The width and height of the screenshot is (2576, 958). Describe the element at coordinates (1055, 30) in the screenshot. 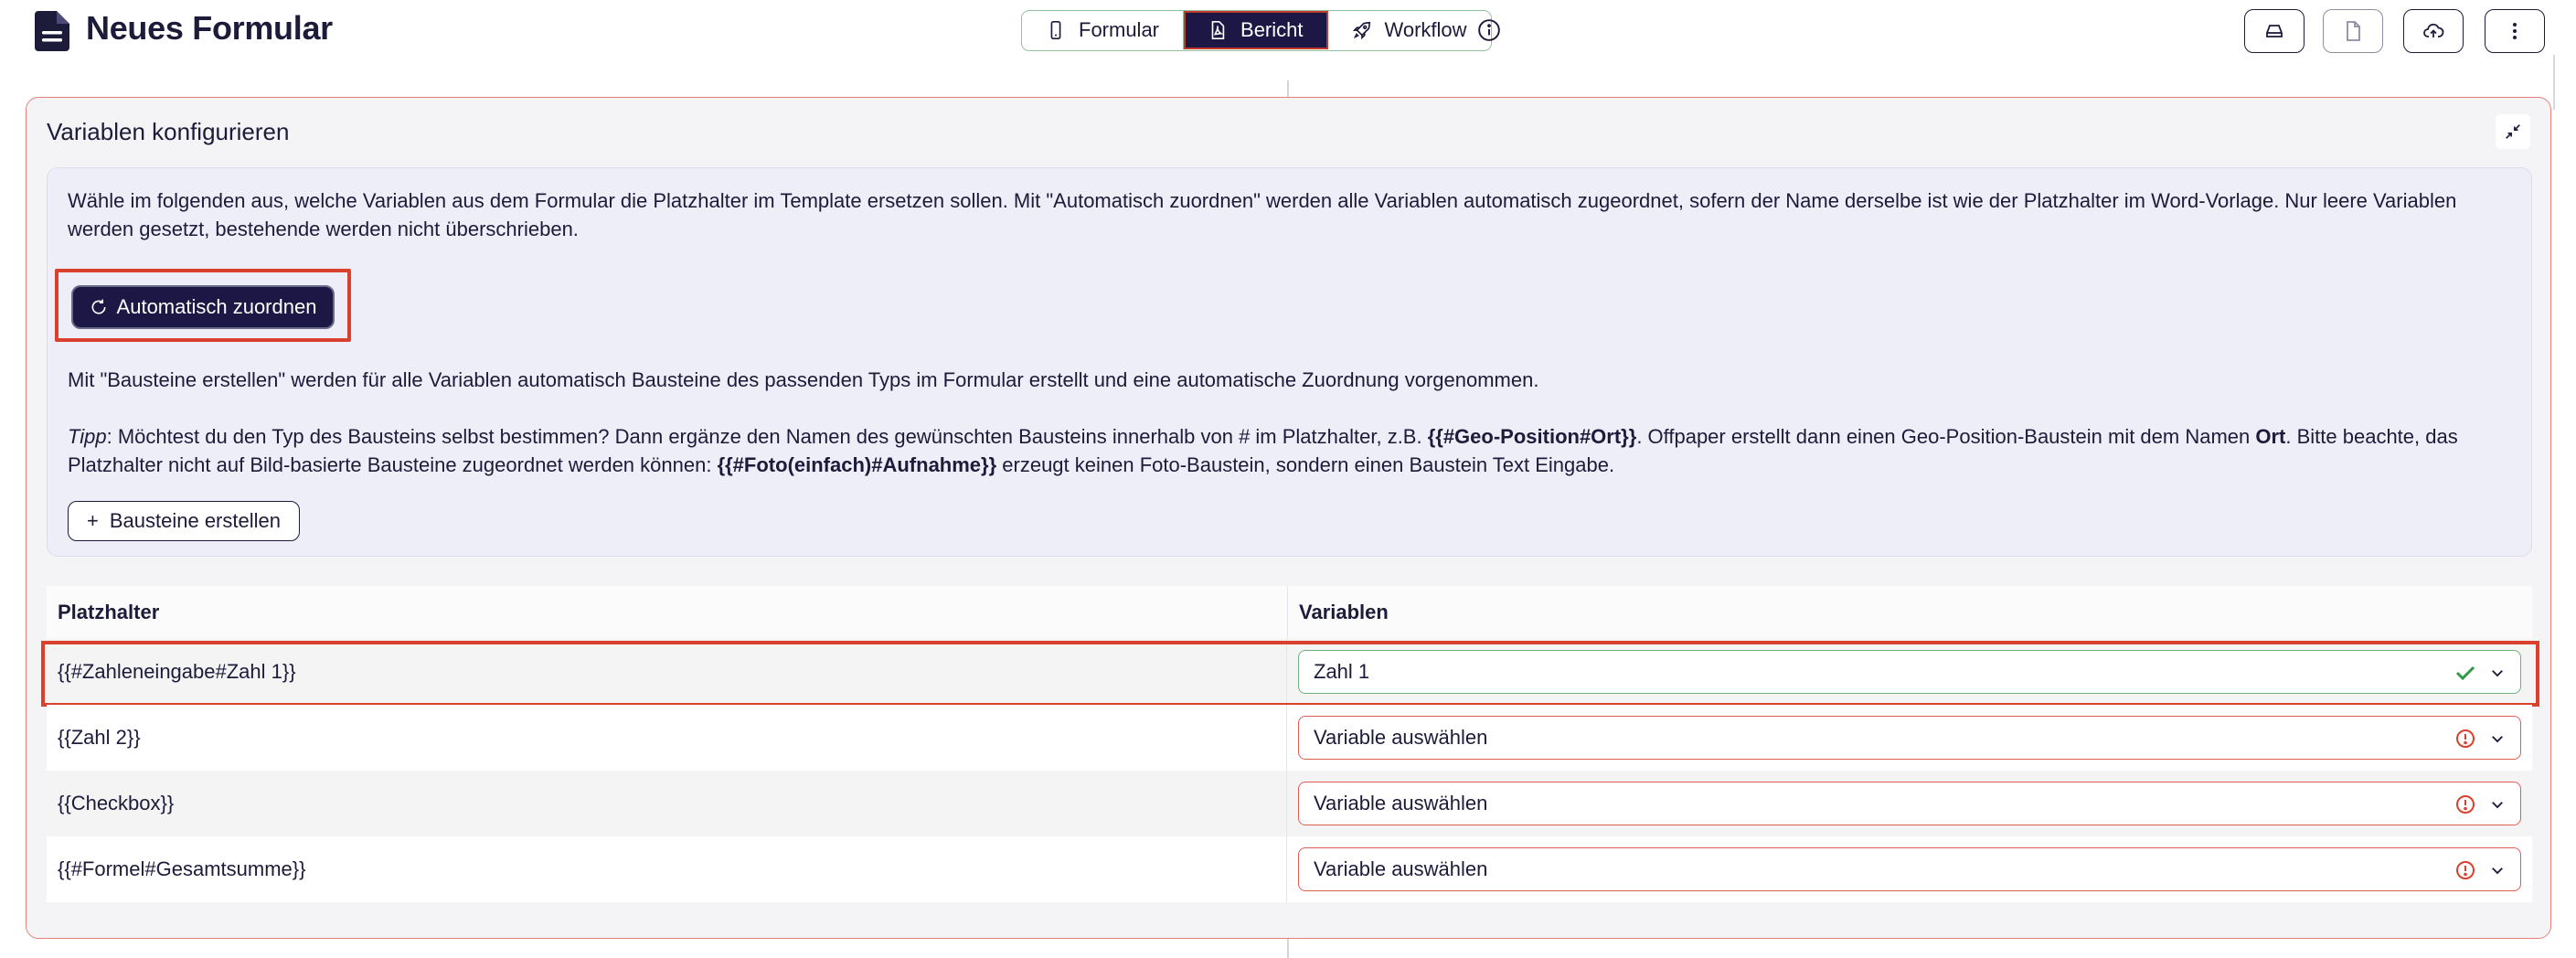

I see `smartphone-icon` at that location.